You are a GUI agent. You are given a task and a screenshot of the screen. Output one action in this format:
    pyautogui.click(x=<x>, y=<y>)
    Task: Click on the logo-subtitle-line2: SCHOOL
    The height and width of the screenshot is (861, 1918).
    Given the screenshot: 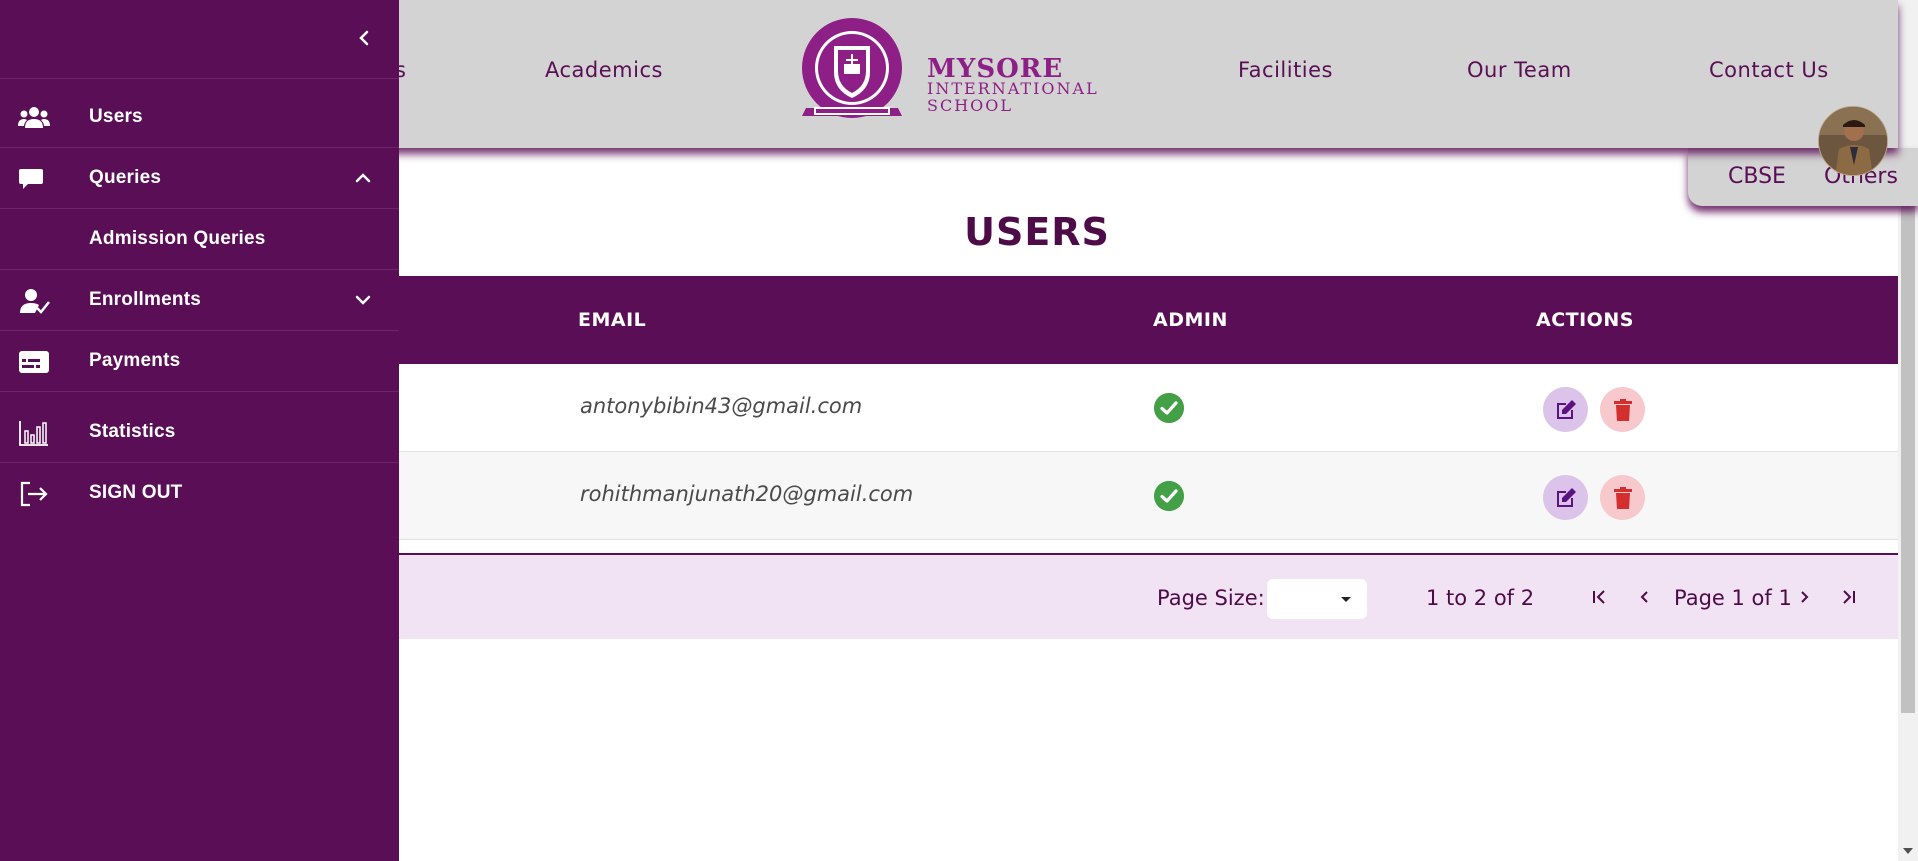 What is the action you would take?
    pyautogui.click(x=970, y=105)
    